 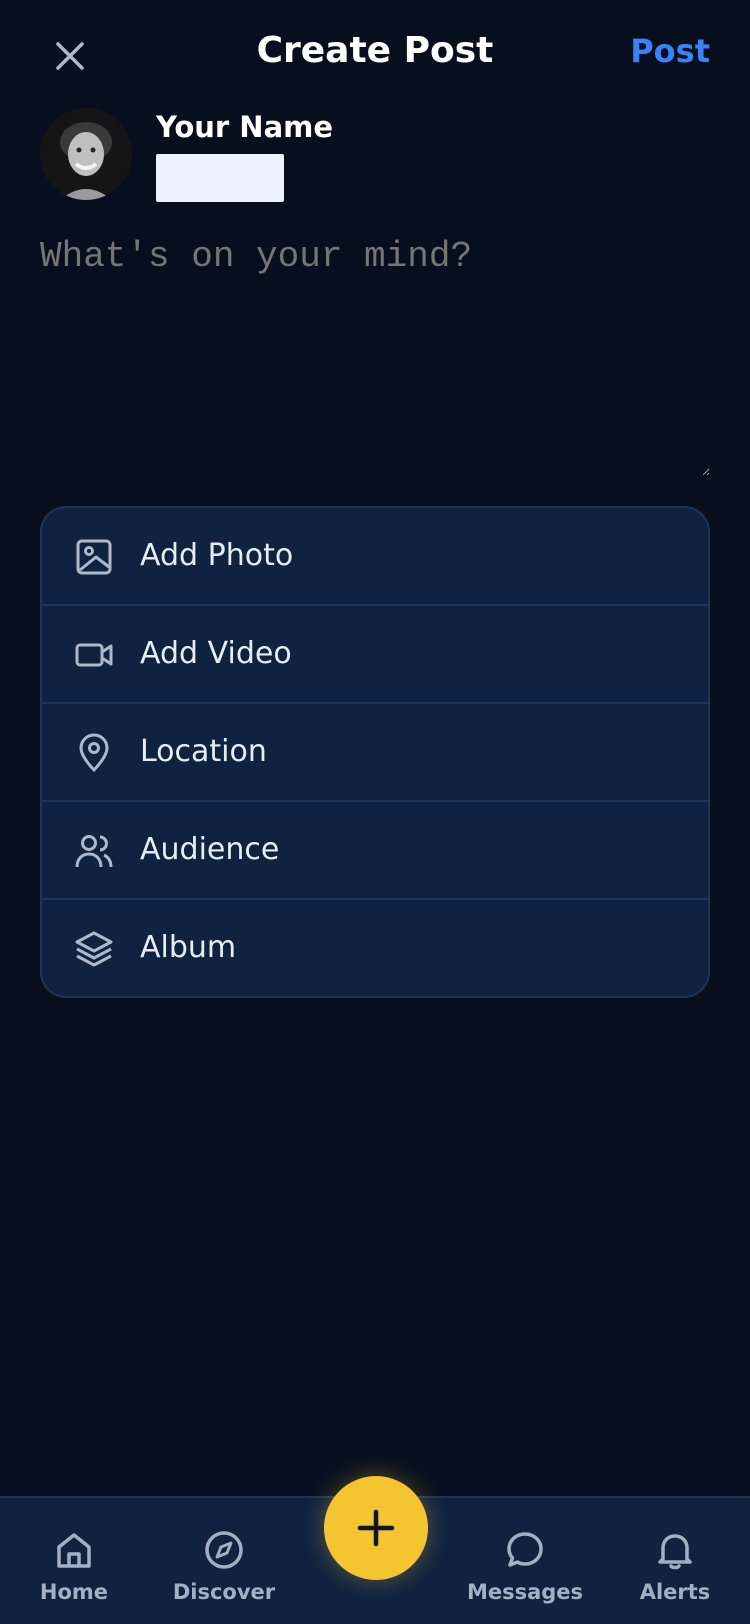 I want to click on plus-icon, so click(x=376, y=1528).